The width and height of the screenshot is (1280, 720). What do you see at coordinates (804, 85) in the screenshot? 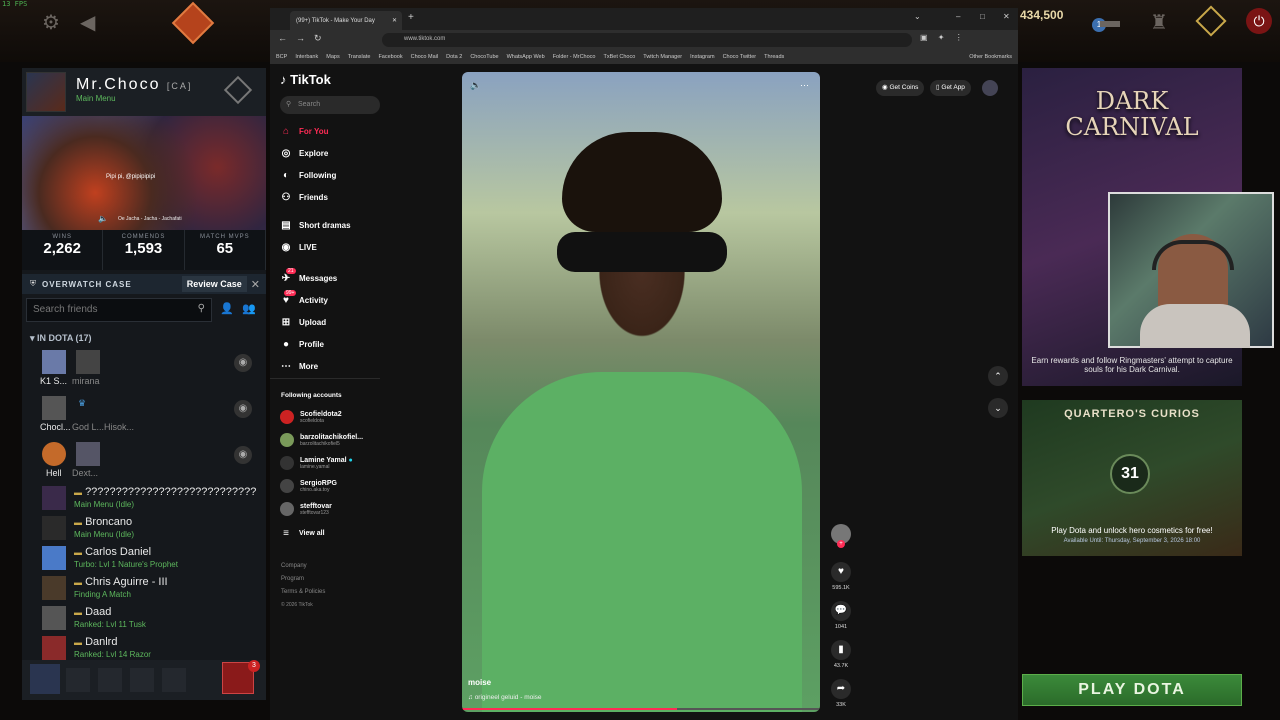
I see `more-options-icon: ⋯` at bounding box center [804, 85].